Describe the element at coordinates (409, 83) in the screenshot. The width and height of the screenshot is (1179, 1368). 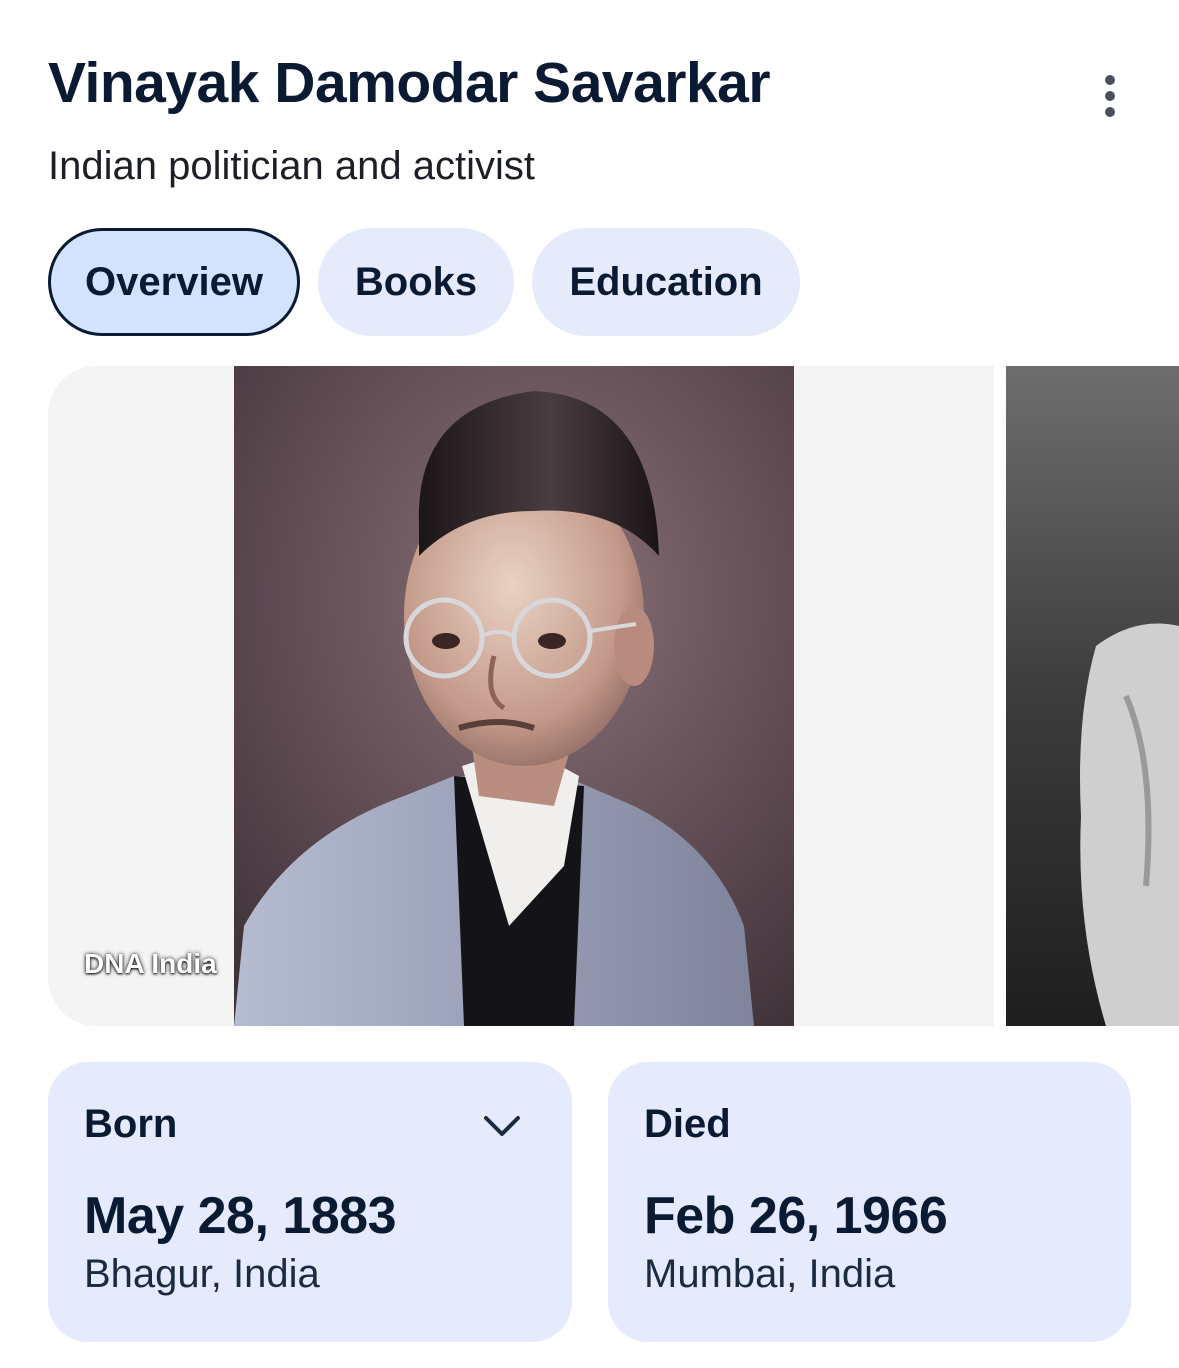
I see `page-title: Vinayak Damodar Savarkar` at that location.